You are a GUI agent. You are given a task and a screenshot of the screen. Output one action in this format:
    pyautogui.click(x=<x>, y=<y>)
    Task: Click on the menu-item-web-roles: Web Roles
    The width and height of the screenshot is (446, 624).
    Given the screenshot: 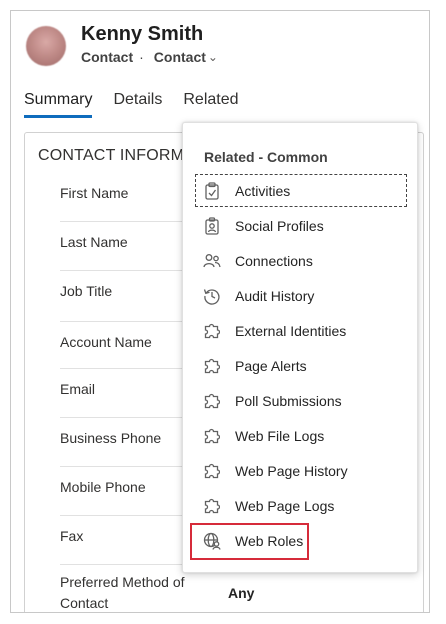 What is the action you would take?
    pyautogui.click(x=301, y=540)
    